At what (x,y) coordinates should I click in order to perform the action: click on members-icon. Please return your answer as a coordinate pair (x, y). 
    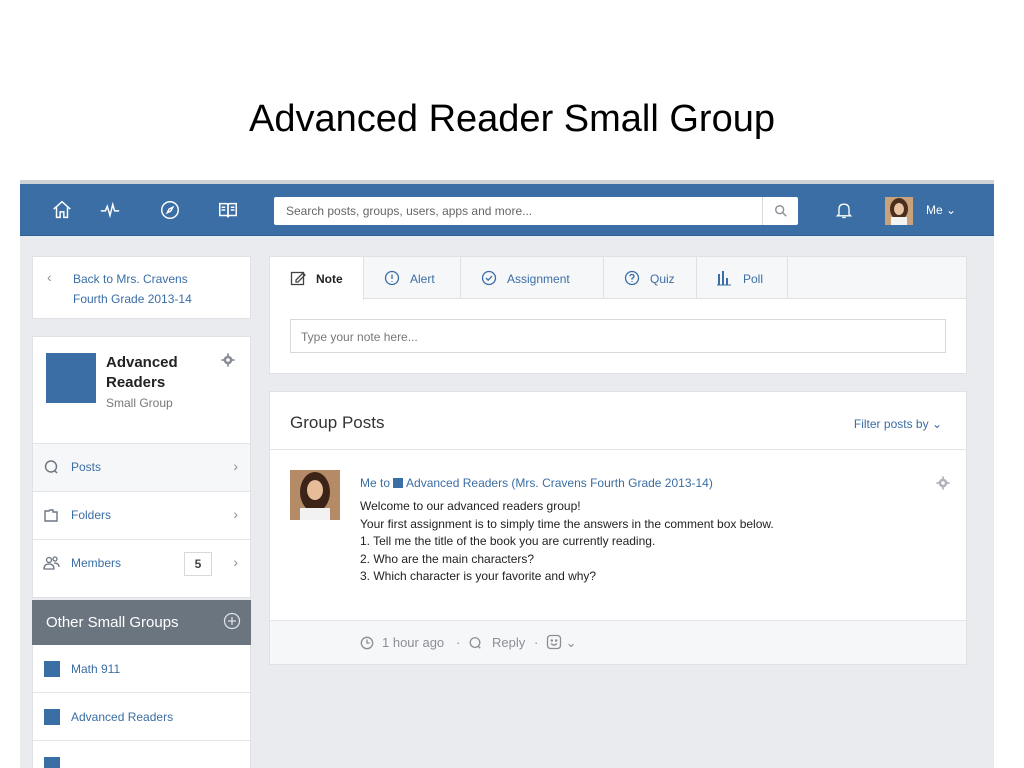
    Looking at the image, I should click on (51, 563).